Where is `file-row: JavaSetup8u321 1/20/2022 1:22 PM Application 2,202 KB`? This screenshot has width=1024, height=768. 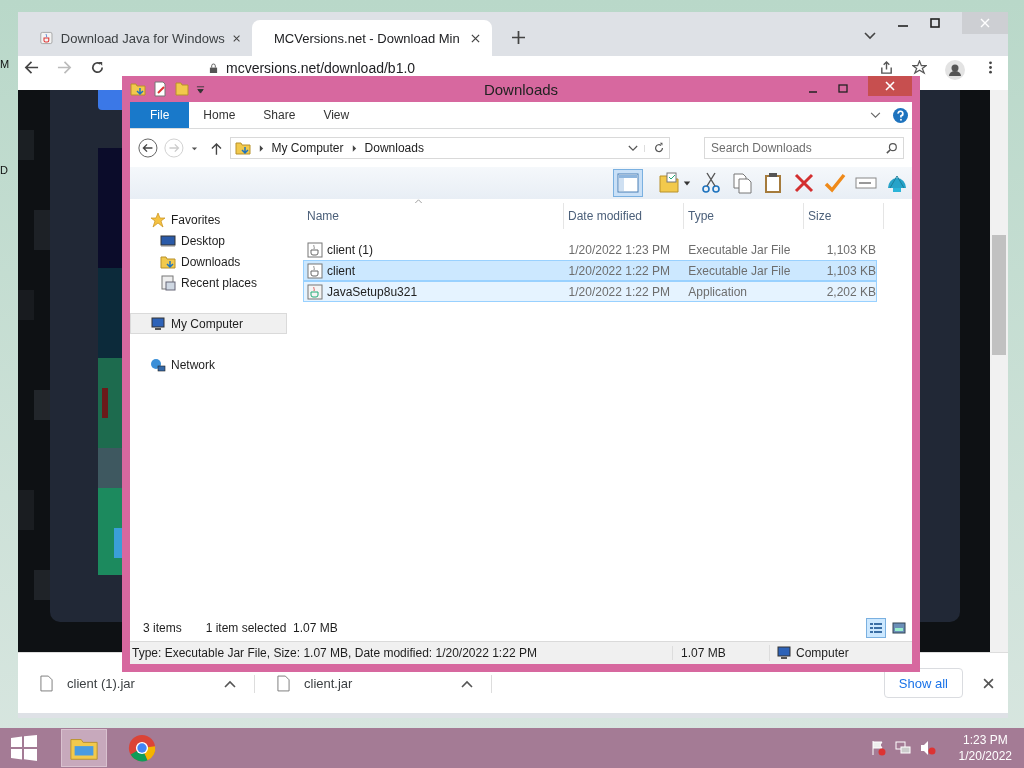 file-row: JavaSetup8u321 1/20/2022 1:22 PM Application 2,202 KB is located at coordinates (590, 291).